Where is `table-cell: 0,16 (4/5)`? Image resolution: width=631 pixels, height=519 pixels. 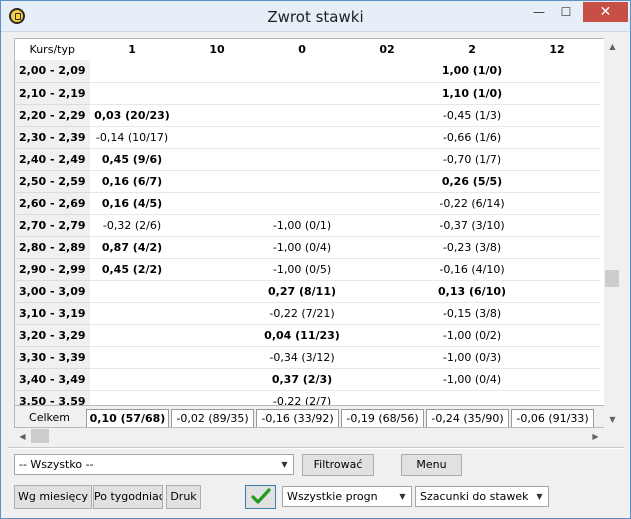
table-cell: 0,16 (4/5) is located at coordinates (132, 203).